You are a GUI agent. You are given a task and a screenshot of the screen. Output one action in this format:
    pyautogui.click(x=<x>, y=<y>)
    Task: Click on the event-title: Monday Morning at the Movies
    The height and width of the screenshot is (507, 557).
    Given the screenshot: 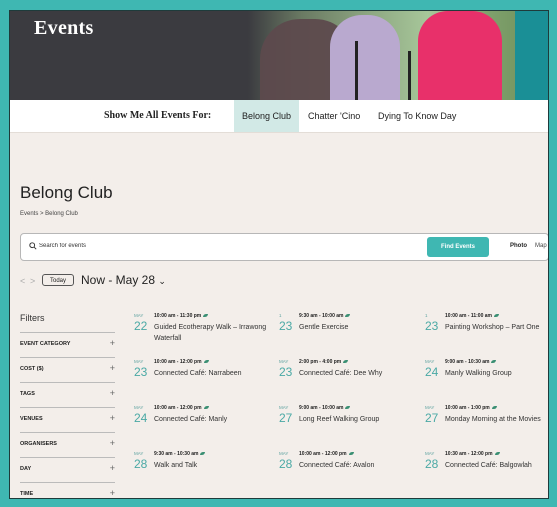 What is the action you would take?
    pyautogui.click(x=496, y=419)
    